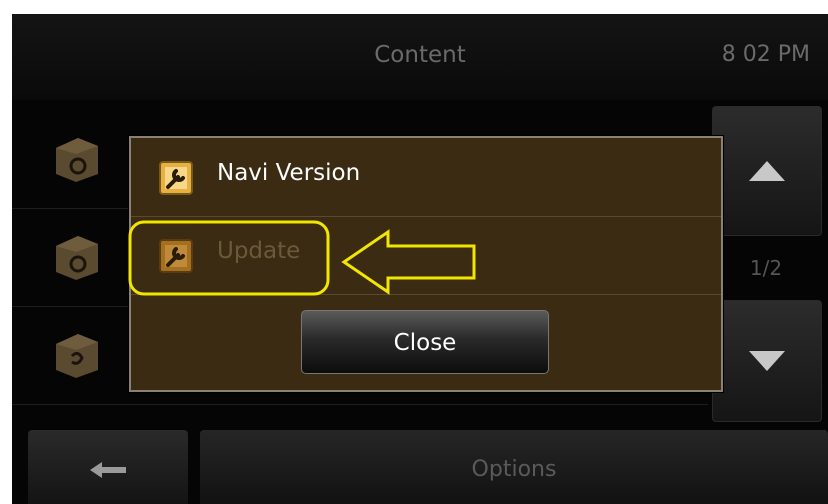 The image size is (828, 504). What do you see at coordinates (766, 268) in the screenshot?
I see `page-indicator: 1/2` at bounding box center [766, 268].